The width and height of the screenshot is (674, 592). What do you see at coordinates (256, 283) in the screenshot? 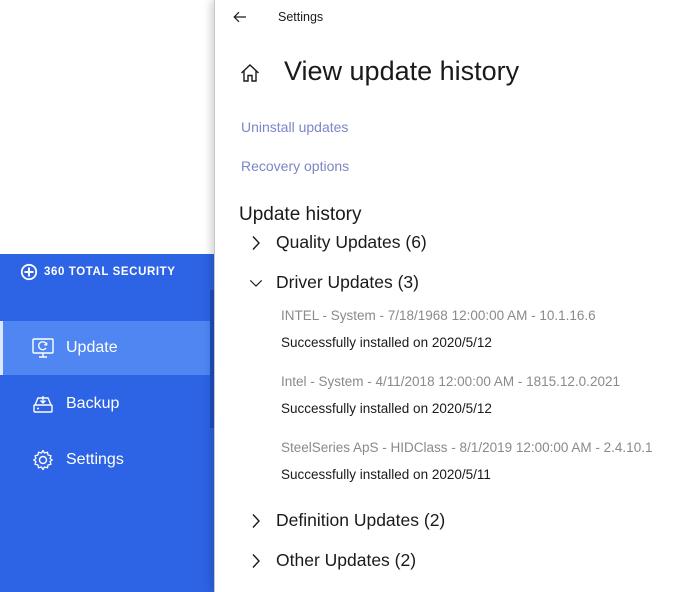
I see `chevron-down-icon` at bounding box center [256, 283].